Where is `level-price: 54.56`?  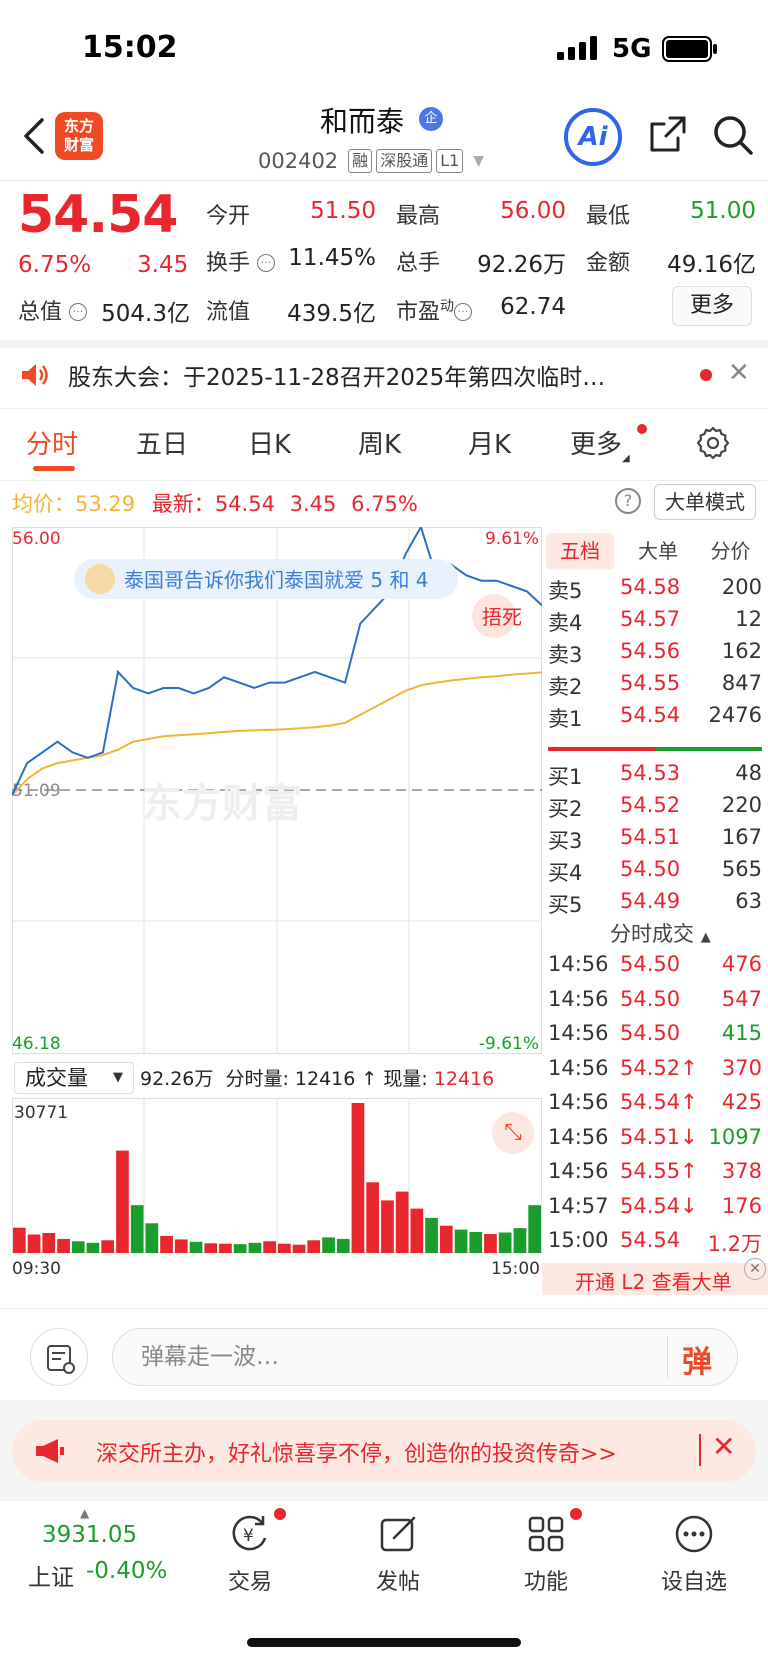
level-price: 54.56 is located at coordinates (650, 651).